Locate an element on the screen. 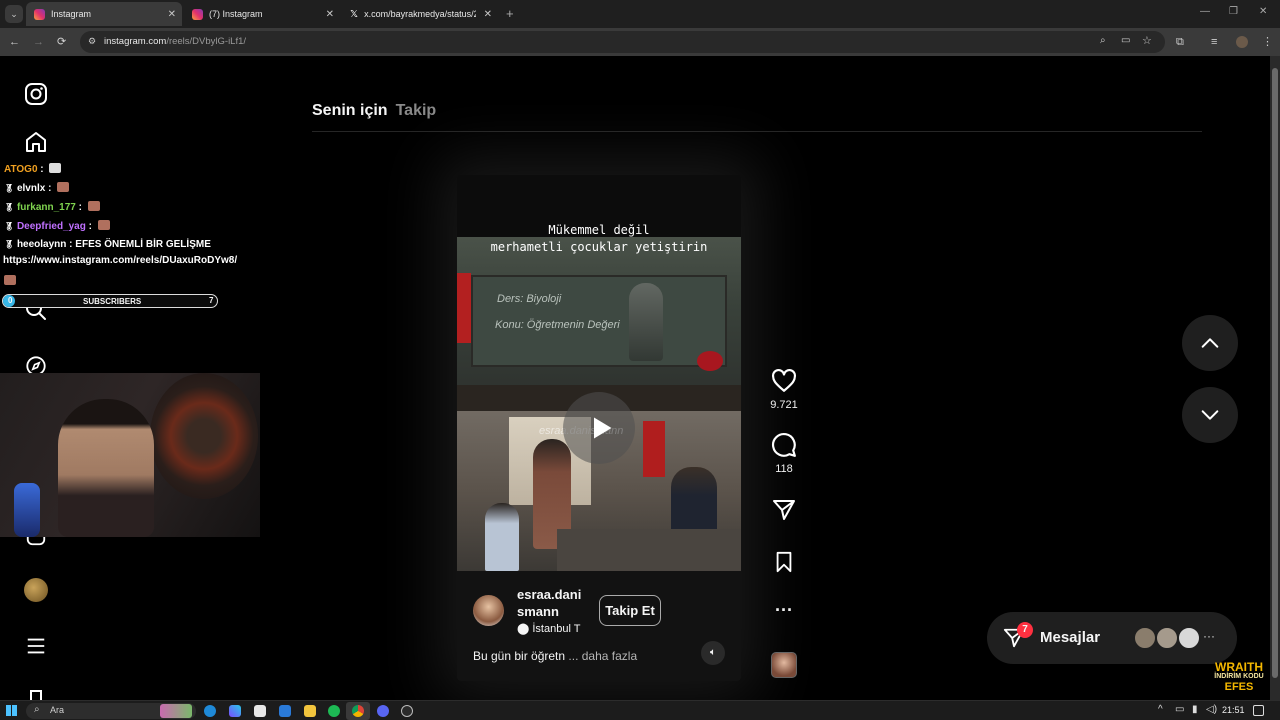 This screenshot has height=720, width=1280. reload-icon: ⟳ is located at coordinates (61, 42).